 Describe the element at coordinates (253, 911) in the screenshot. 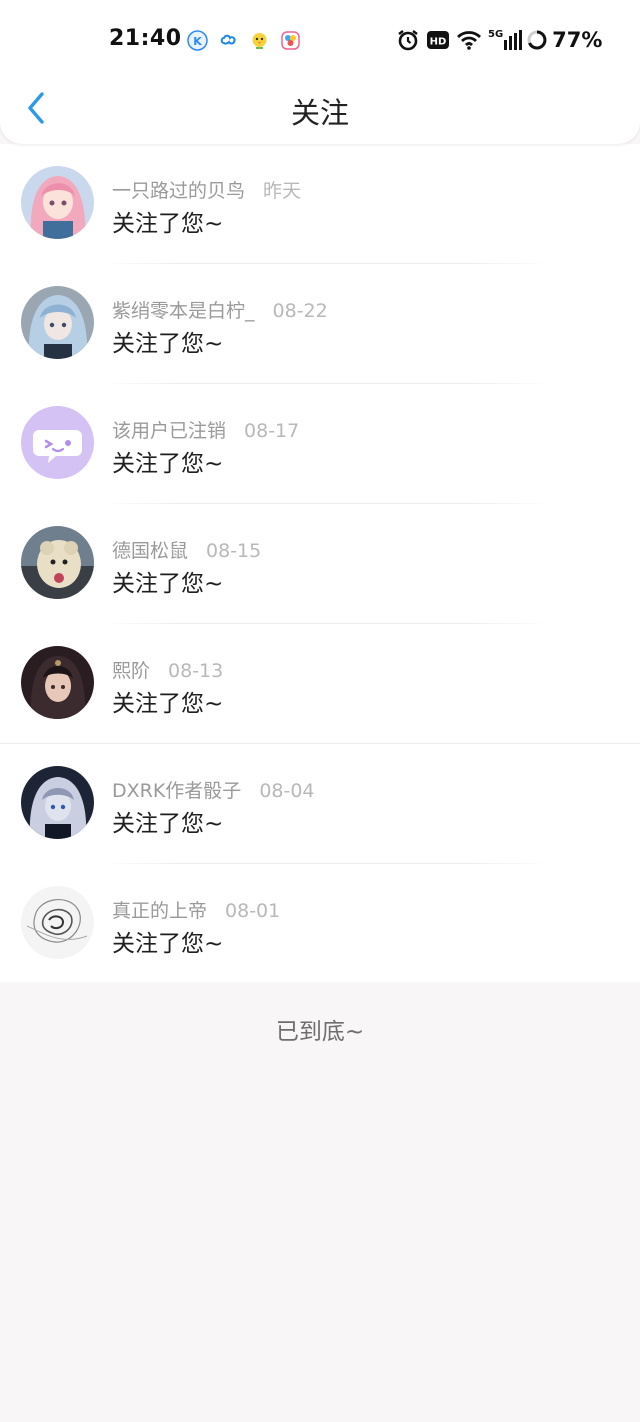

I see `notification-date: 08-01` at that location.